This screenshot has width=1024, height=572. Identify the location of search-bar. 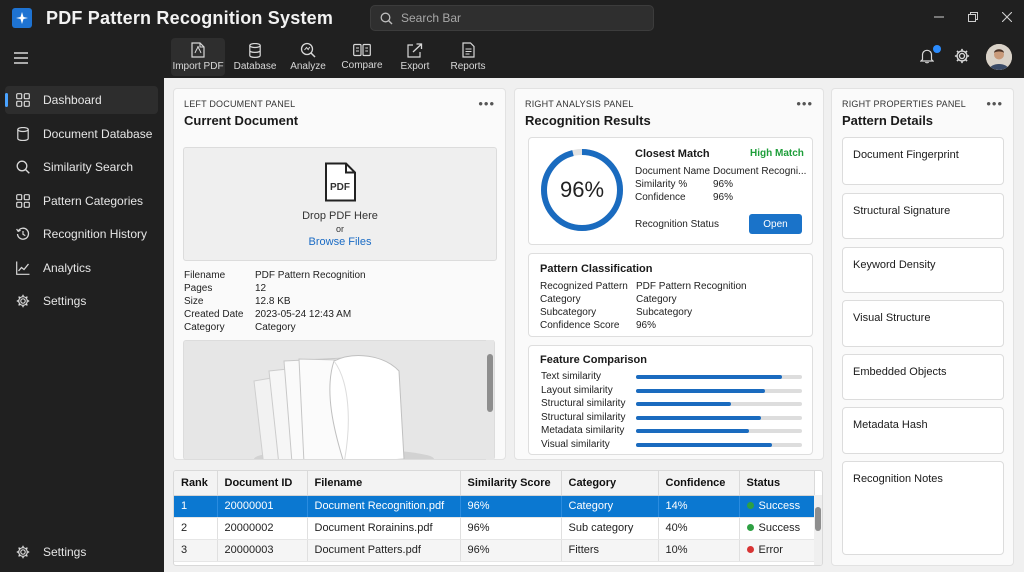
(512, 18).